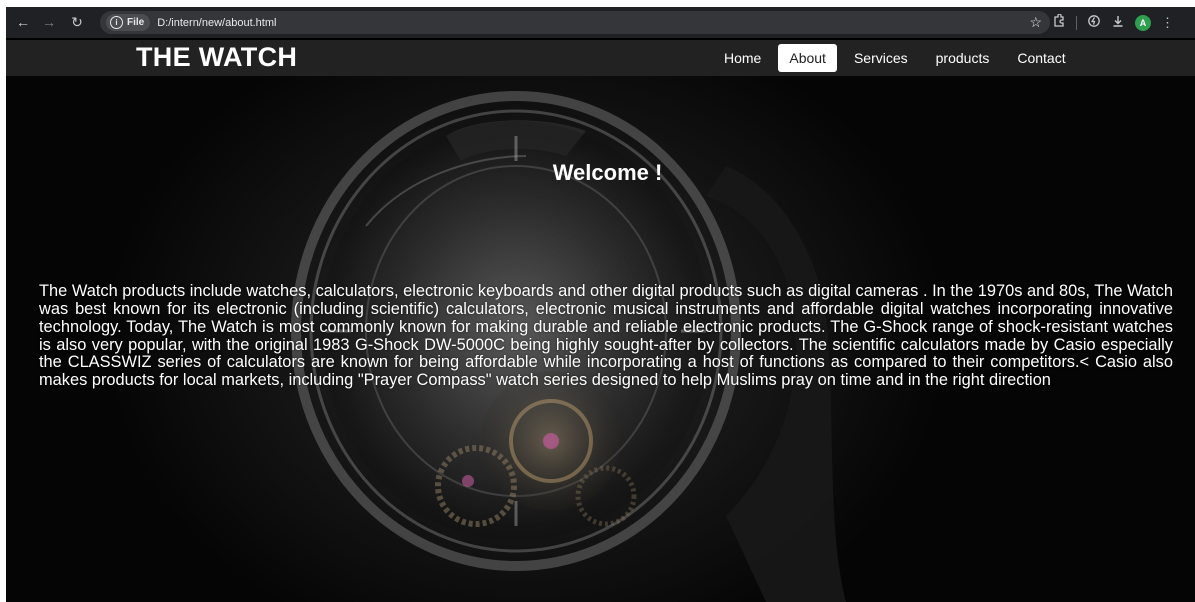 The width and height of the screenshot is (1195, 602). I want to click on browser-actions: A ⋮, so click(1113, 22).